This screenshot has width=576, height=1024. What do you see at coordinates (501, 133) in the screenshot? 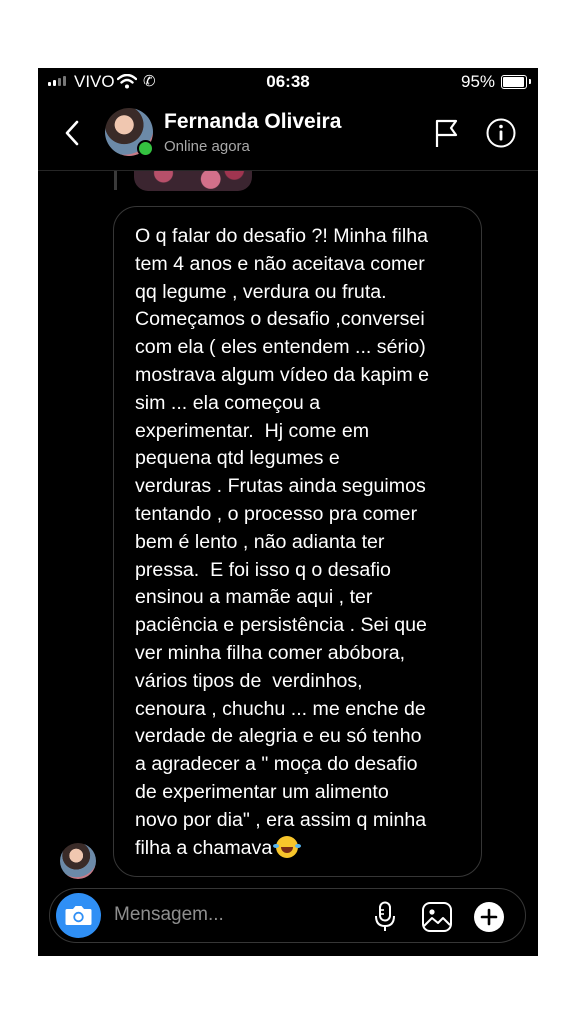
I see `info-icon` at bounding box center [501, 133].